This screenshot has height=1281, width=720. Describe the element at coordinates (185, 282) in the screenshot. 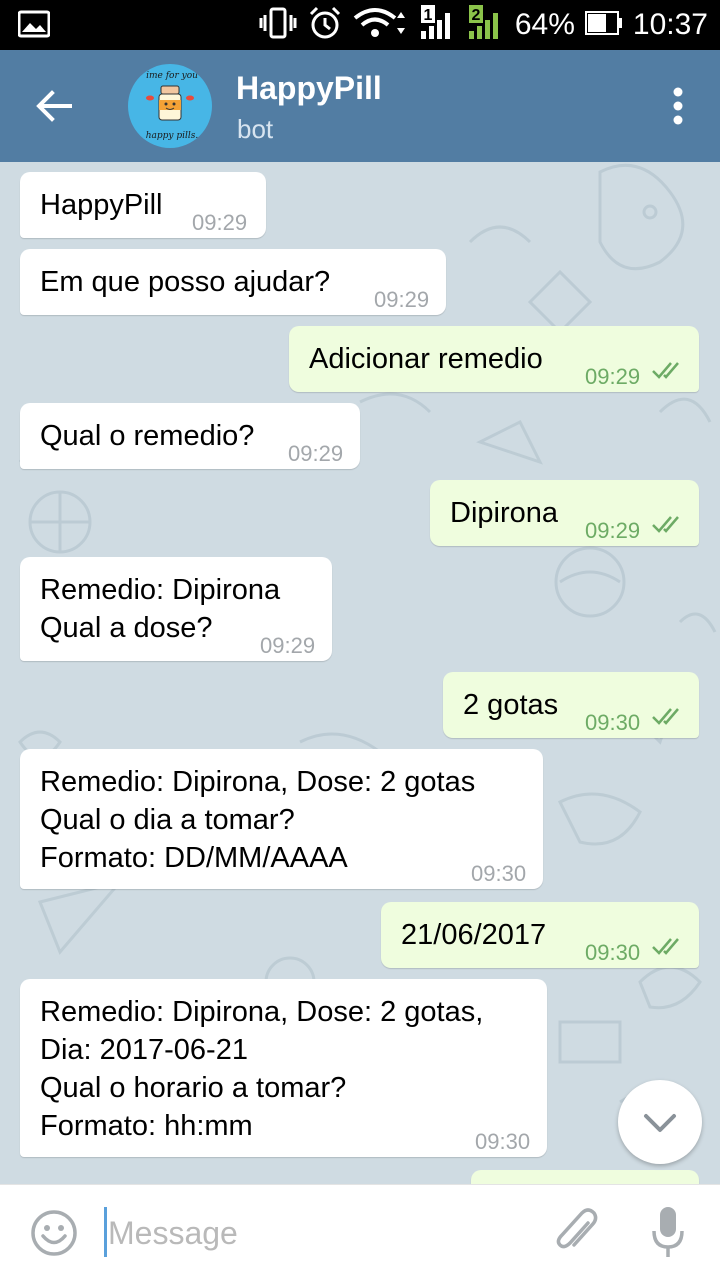

I see `message-text: Em que posso ajudar?` at that location.